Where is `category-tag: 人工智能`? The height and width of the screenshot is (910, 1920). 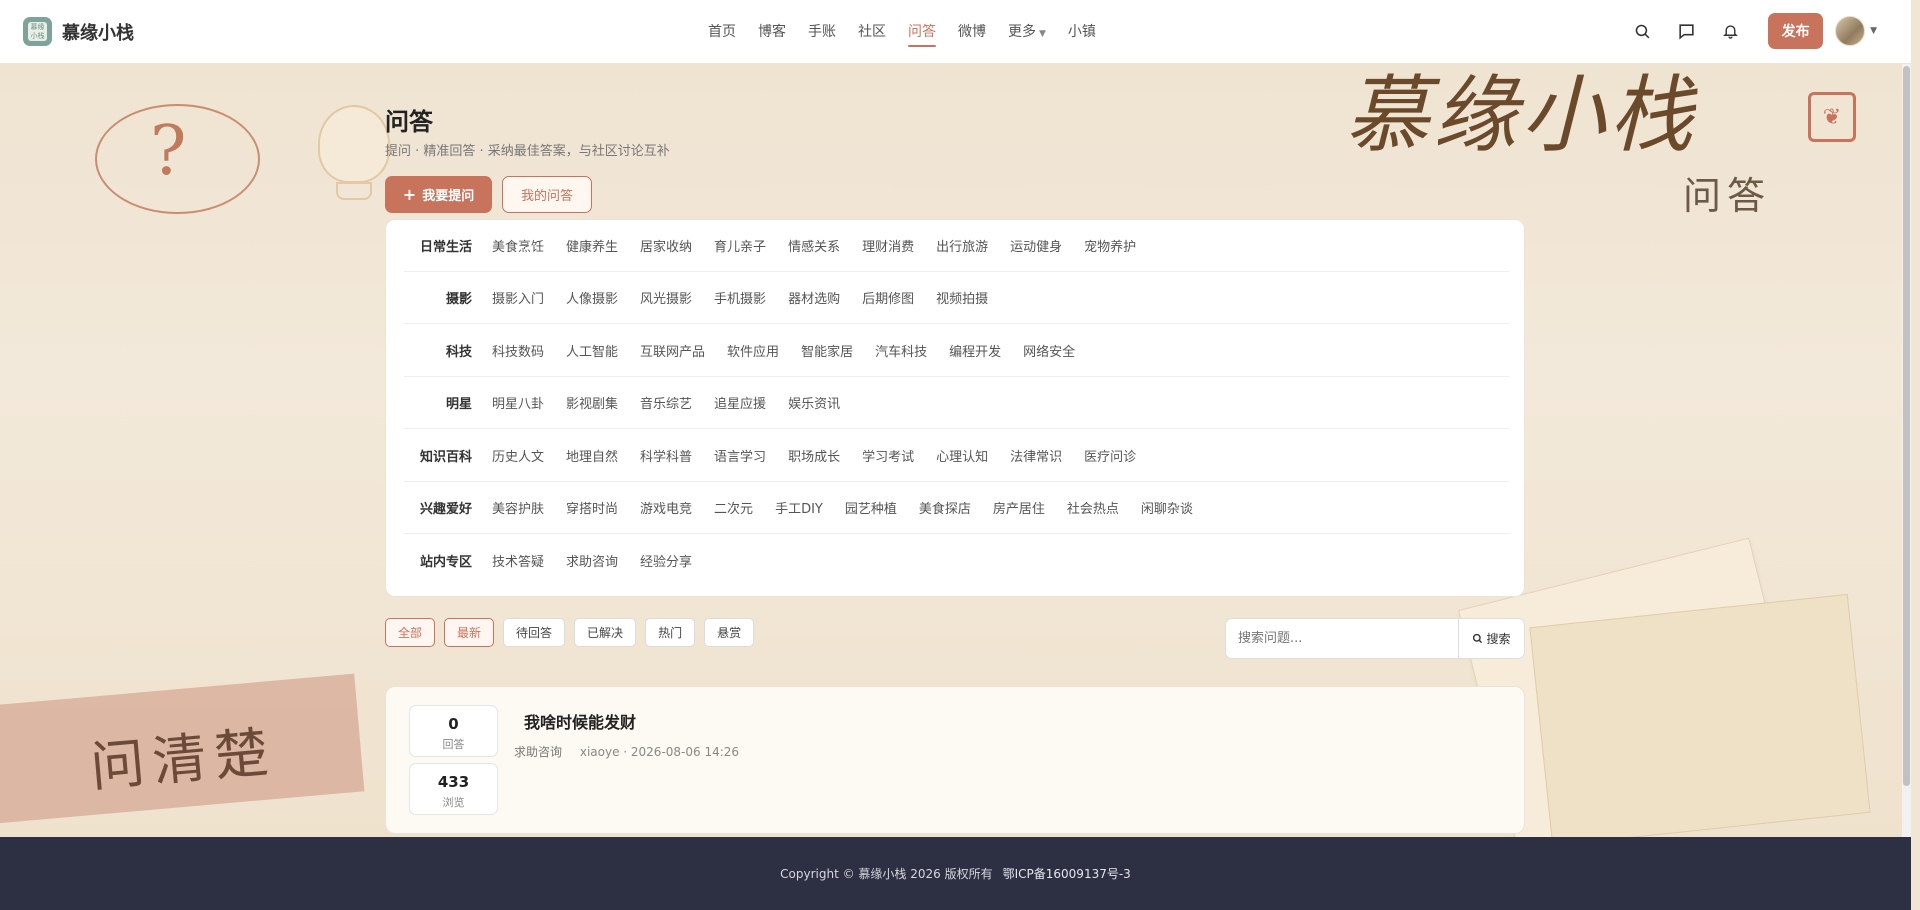
category-tag: 人工智能 is located at coordinates (592, 350).